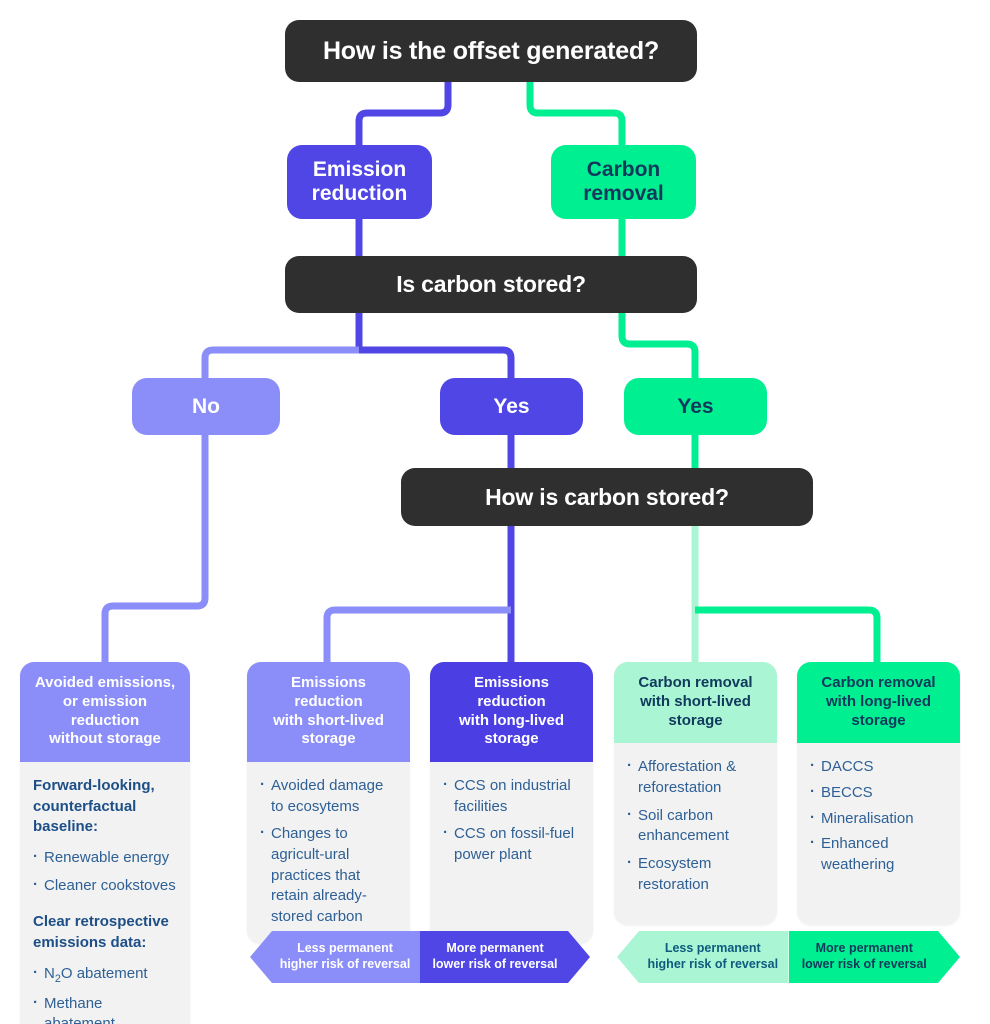  I want to click on answer-no: No, so click(206, 406).